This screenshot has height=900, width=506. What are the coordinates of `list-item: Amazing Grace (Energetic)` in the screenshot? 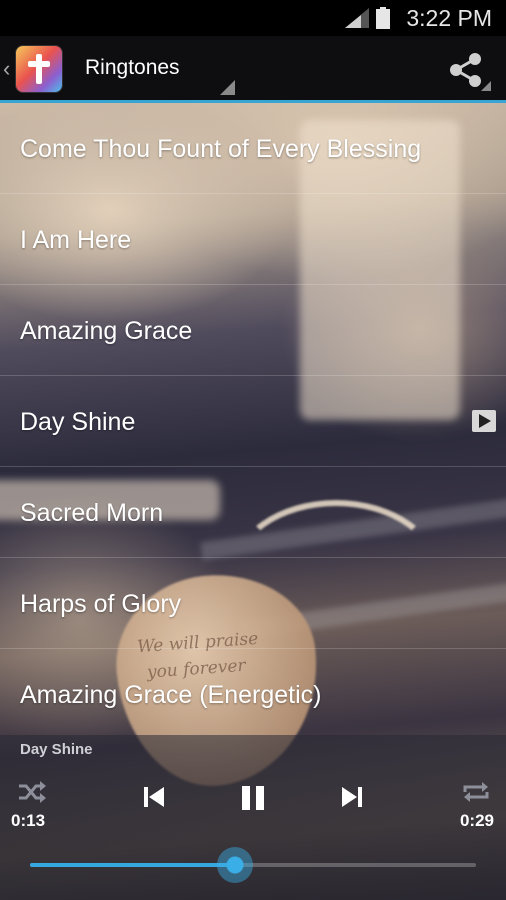 It's located at (253, 694).